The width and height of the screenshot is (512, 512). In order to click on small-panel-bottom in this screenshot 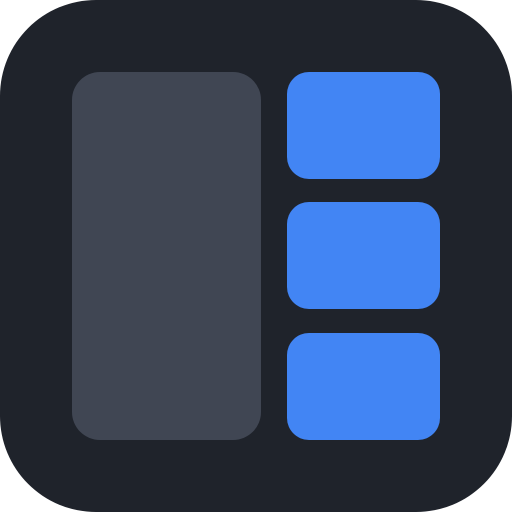, I will do `click(363, 386)`.